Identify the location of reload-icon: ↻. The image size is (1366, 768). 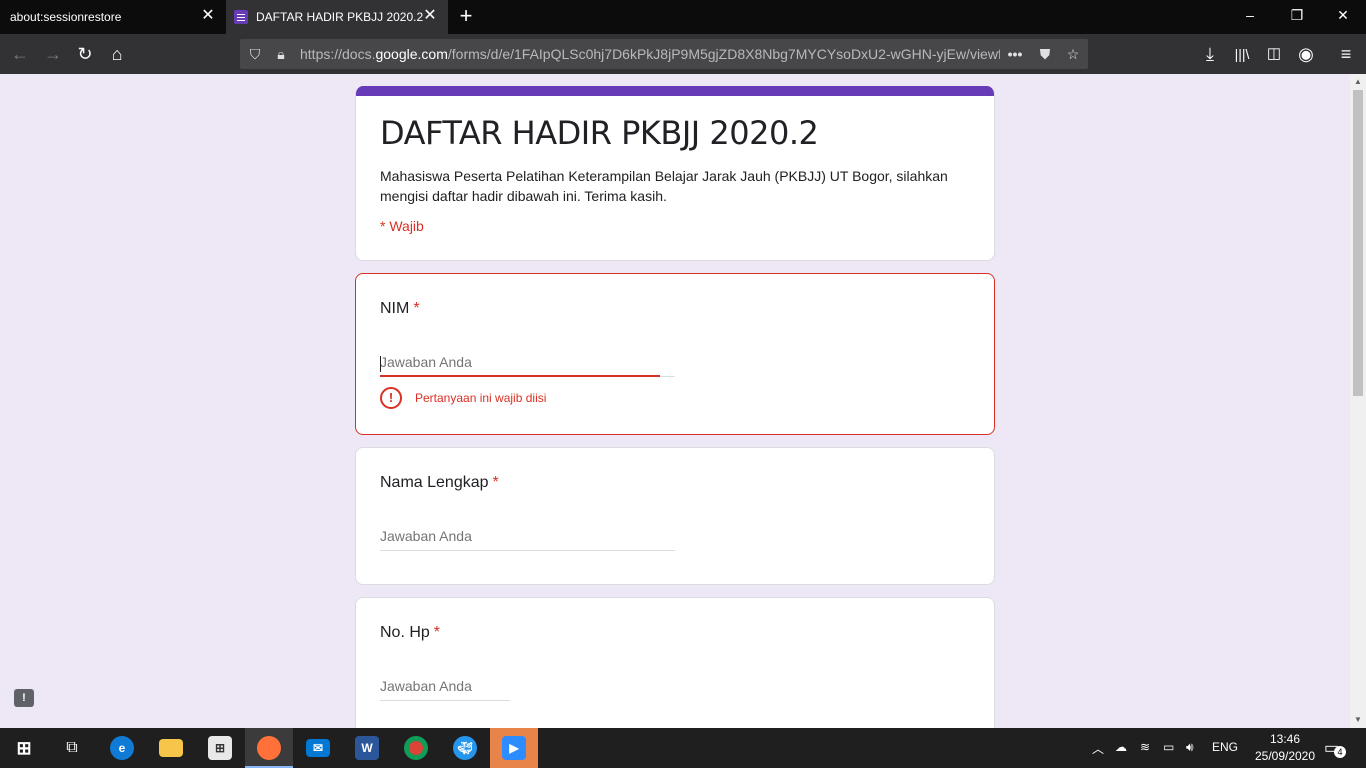
(85, 54).